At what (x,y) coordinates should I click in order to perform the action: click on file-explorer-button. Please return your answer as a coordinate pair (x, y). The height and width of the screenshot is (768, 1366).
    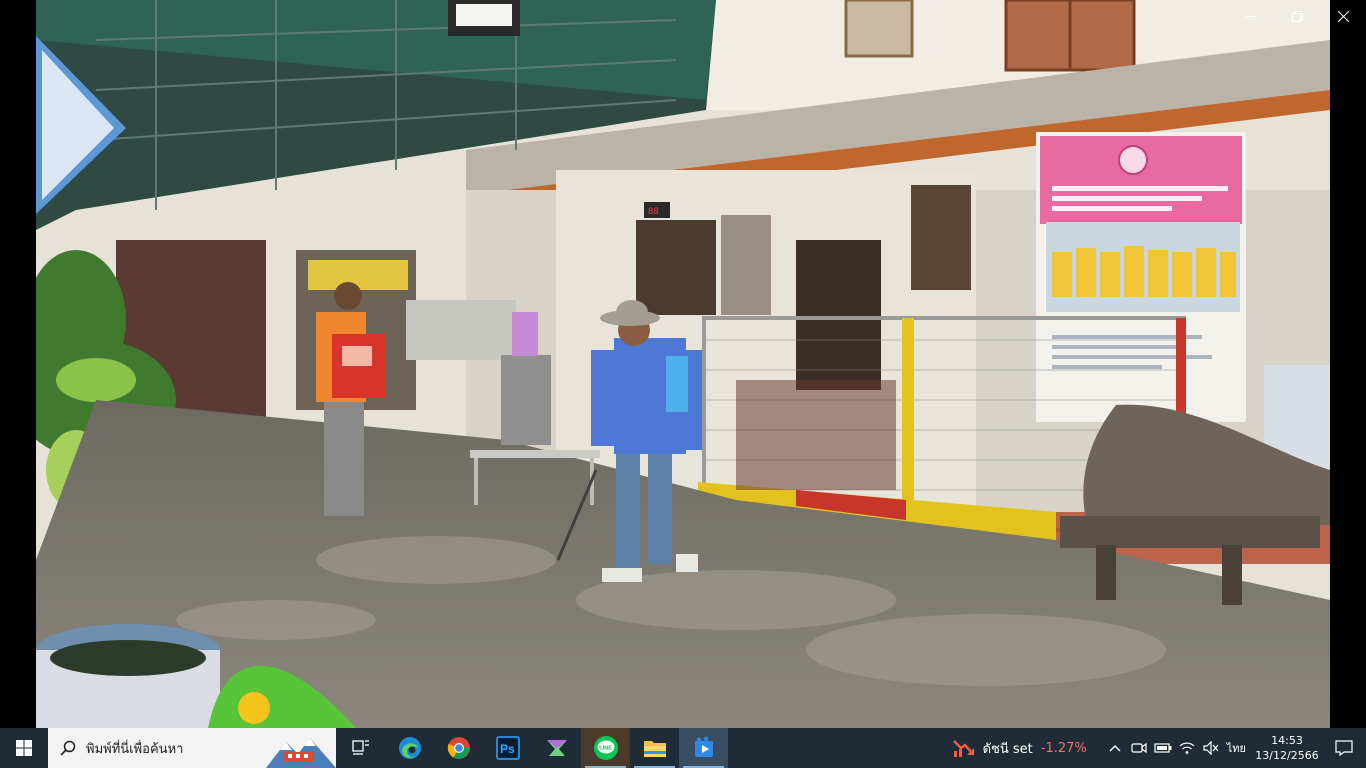
    Looking at the image, I should click on (654, 748).